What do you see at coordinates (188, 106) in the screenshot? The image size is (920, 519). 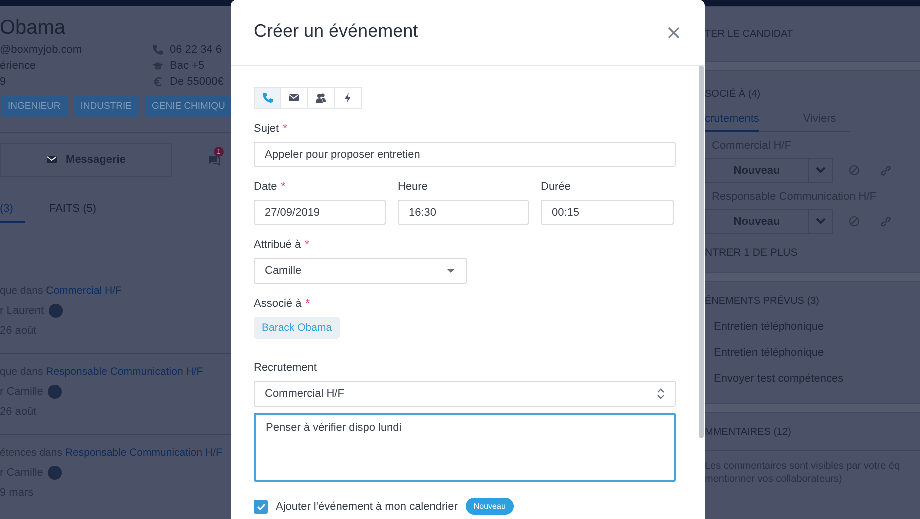 I see `tag: GENIE CHIMIQU` at bounding box center [188, 106].